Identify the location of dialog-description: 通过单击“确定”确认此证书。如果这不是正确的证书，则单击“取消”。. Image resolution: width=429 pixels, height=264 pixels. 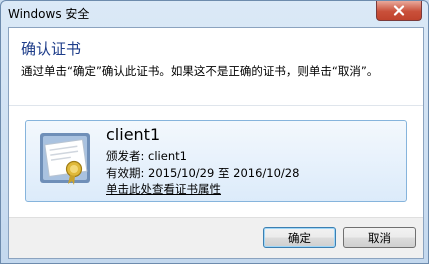
(200, 71).